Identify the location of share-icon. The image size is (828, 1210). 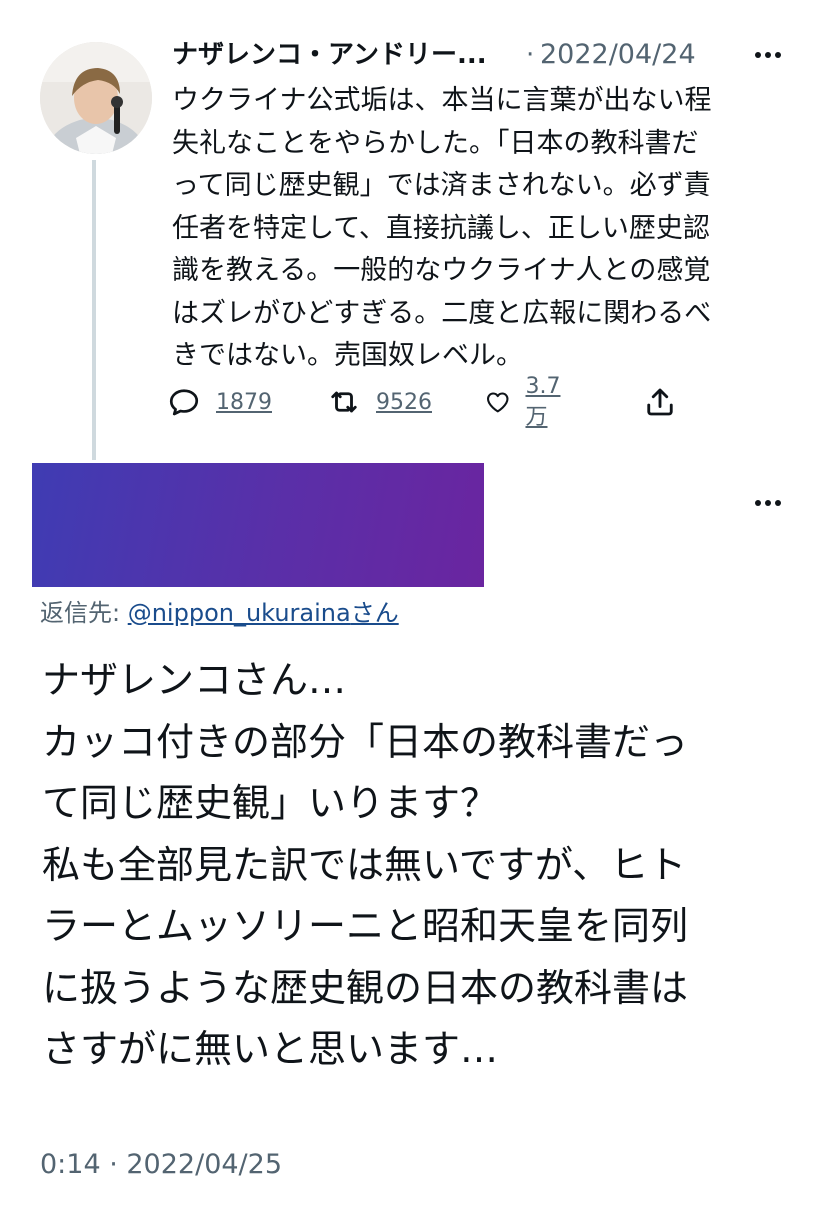
(660, 402).